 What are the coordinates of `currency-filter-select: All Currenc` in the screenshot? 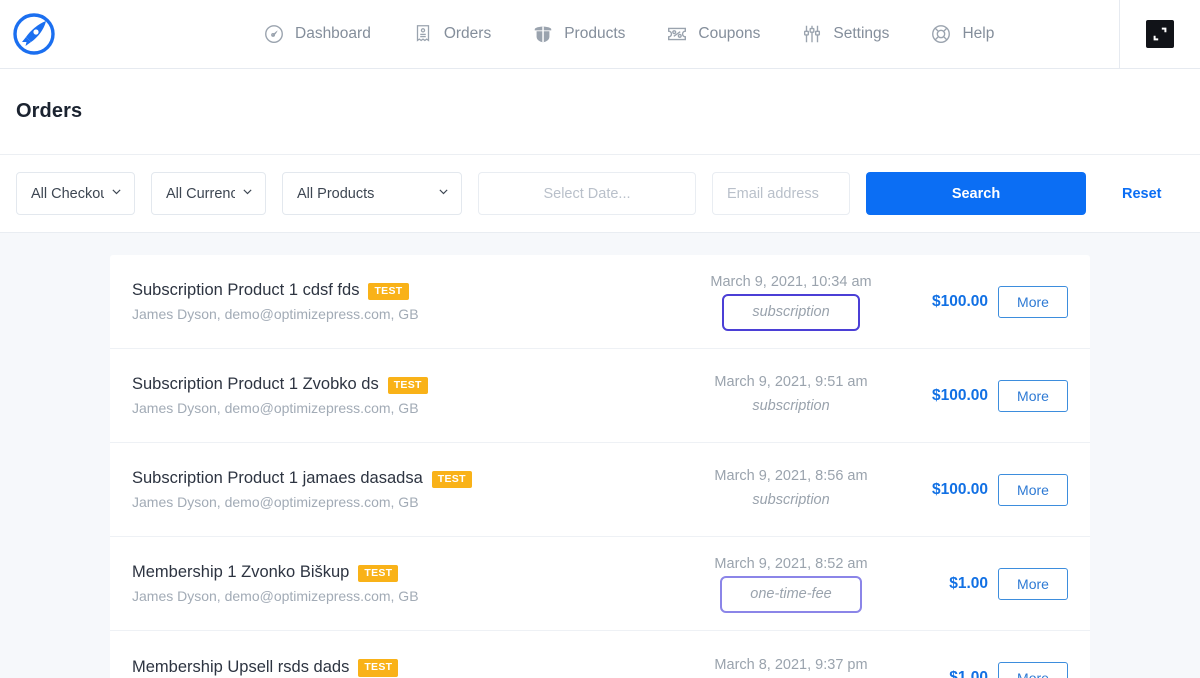 It's located at (208, 193).